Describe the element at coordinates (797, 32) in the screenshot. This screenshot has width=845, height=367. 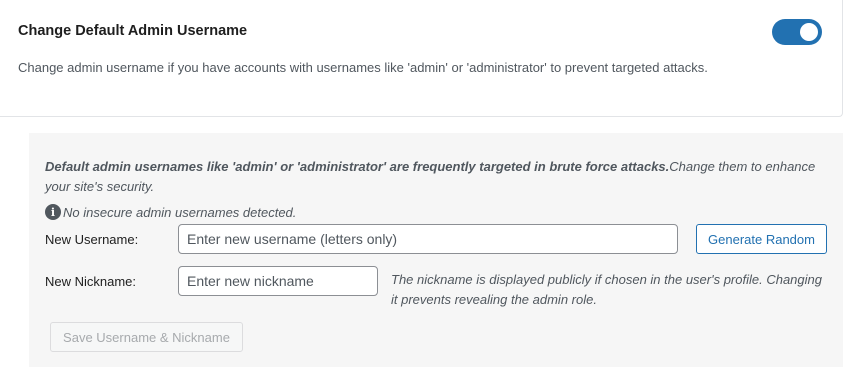
I see `feature-toggle` at that location.